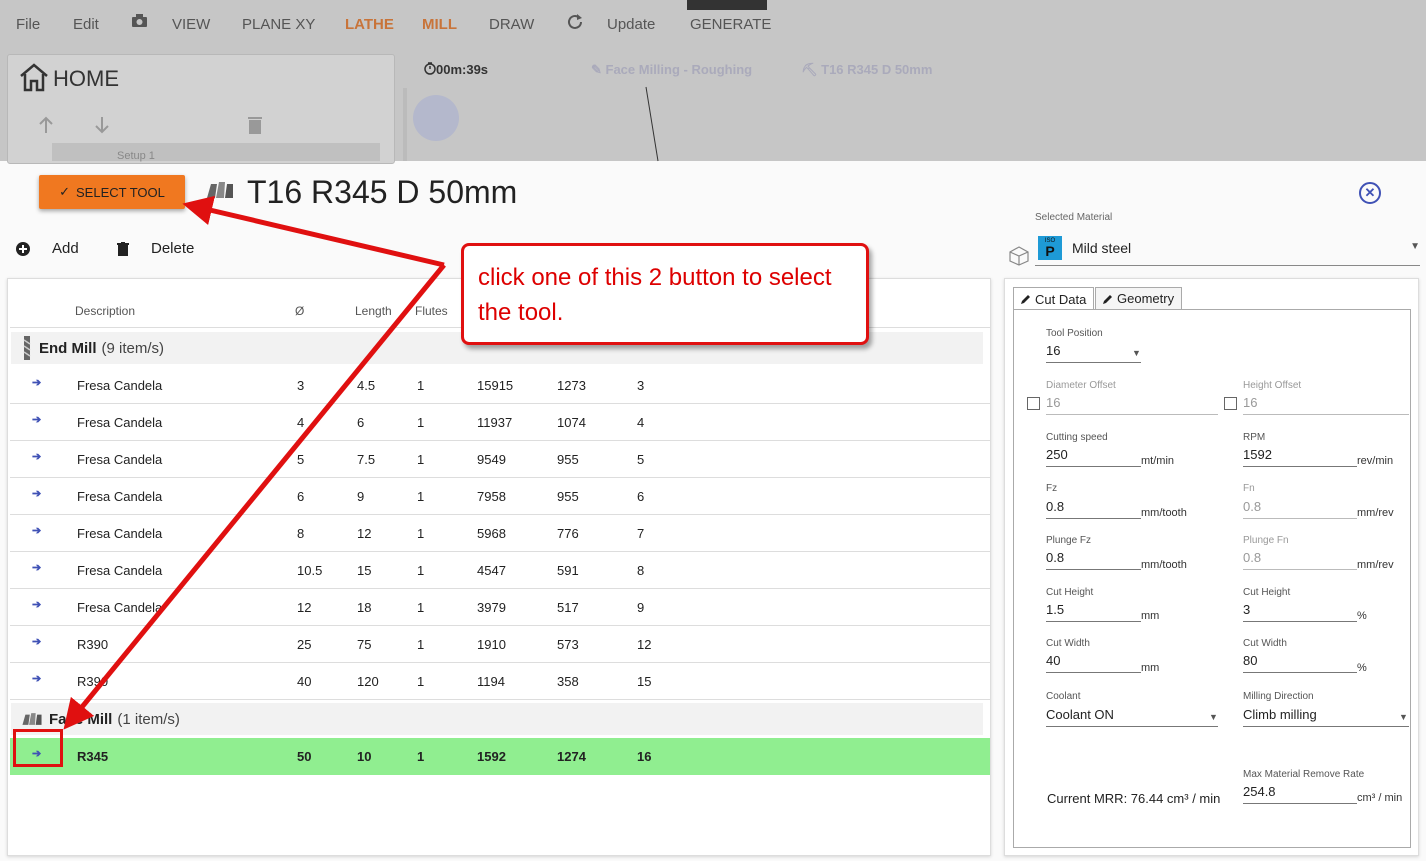  I want to click on table-row: ➔ Fresa Candela 8 12 1 5968 776 7, so click(500, 533).